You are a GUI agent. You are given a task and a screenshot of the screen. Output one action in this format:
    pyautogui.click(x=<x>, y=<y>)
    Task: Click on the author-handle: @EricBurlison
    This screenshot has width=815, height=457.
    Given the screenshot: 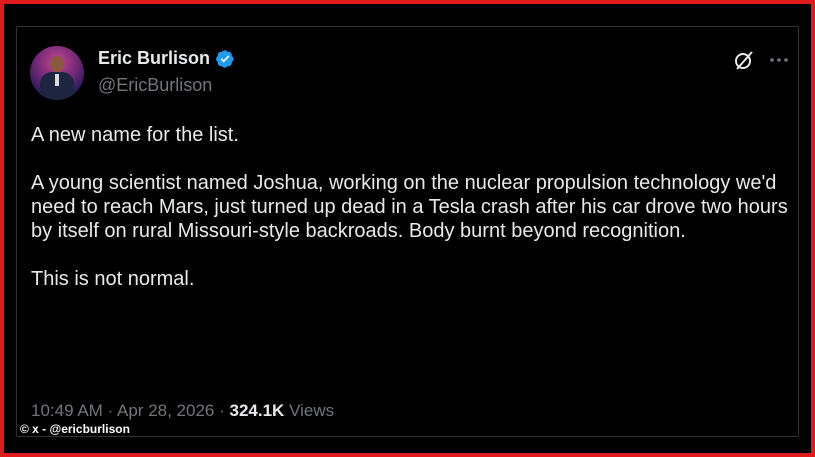 What is the action you would take?
    pyautogui.click(x=155, y=85)
    